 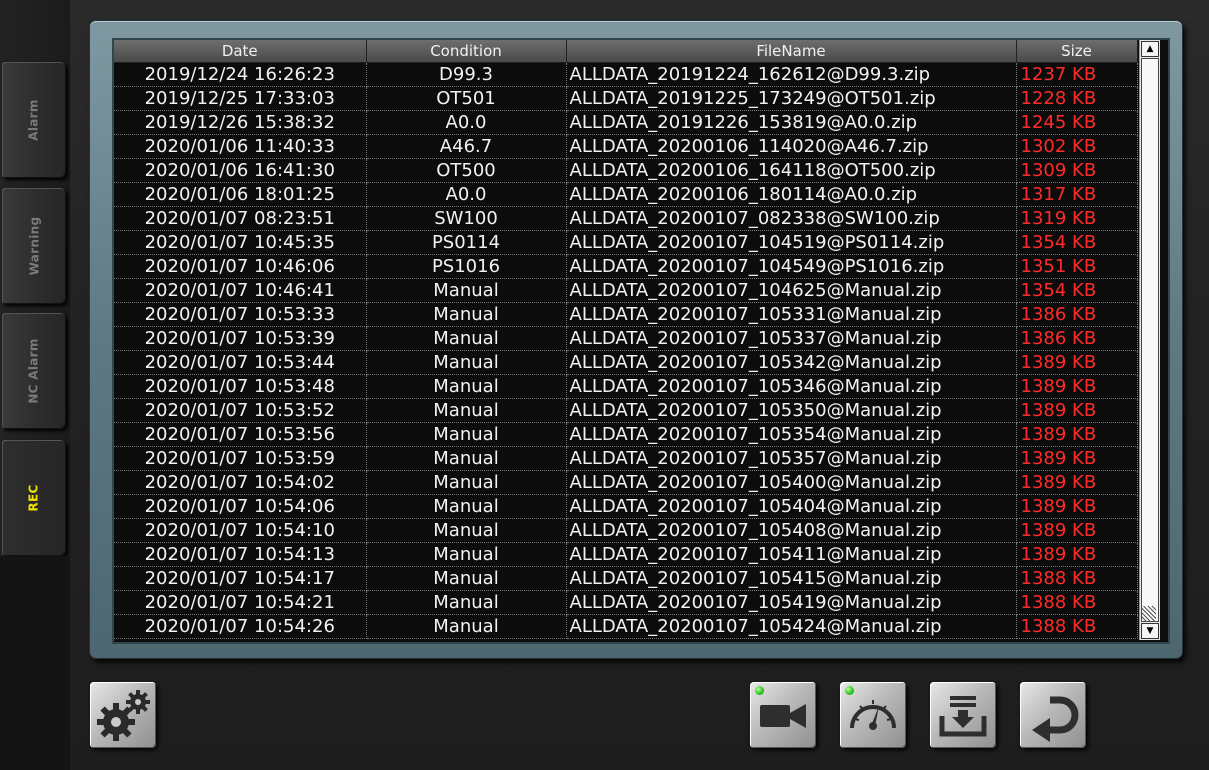 What do you see at coordinates (240, 290) in the screenshot?
I see `cell-date: 2020/01/07 10:46:41` at bounding box center [240, 290].